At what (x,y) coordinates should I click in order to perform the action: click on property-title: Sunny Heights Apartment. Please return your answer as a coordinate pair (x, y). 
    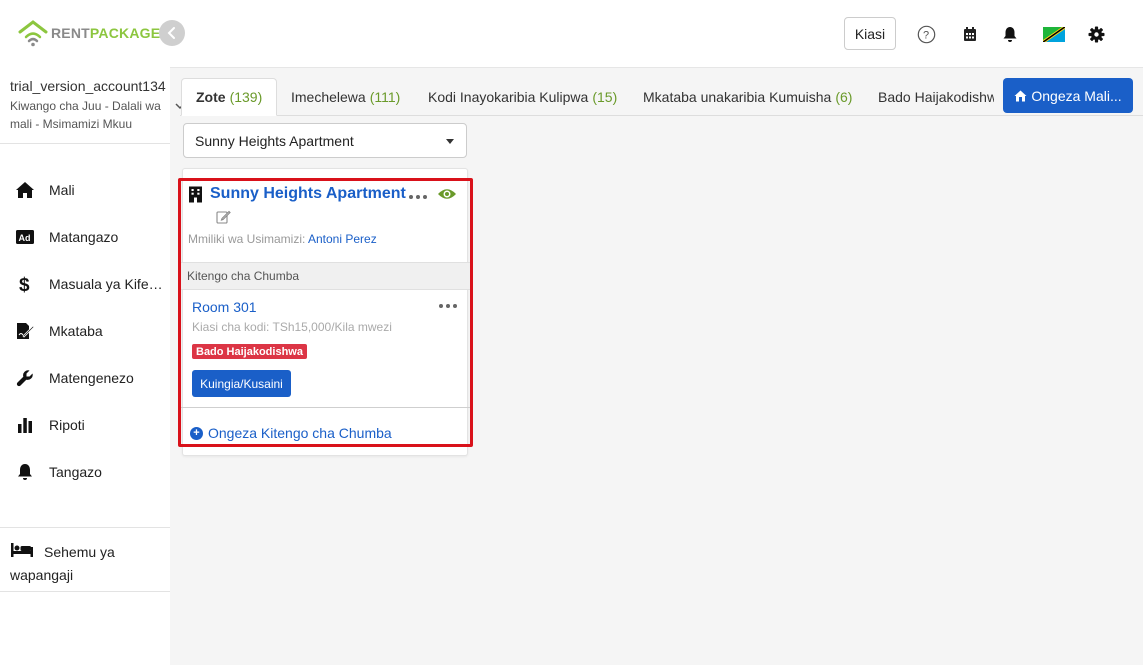
    Looking at the image, I should click on (297, 194).